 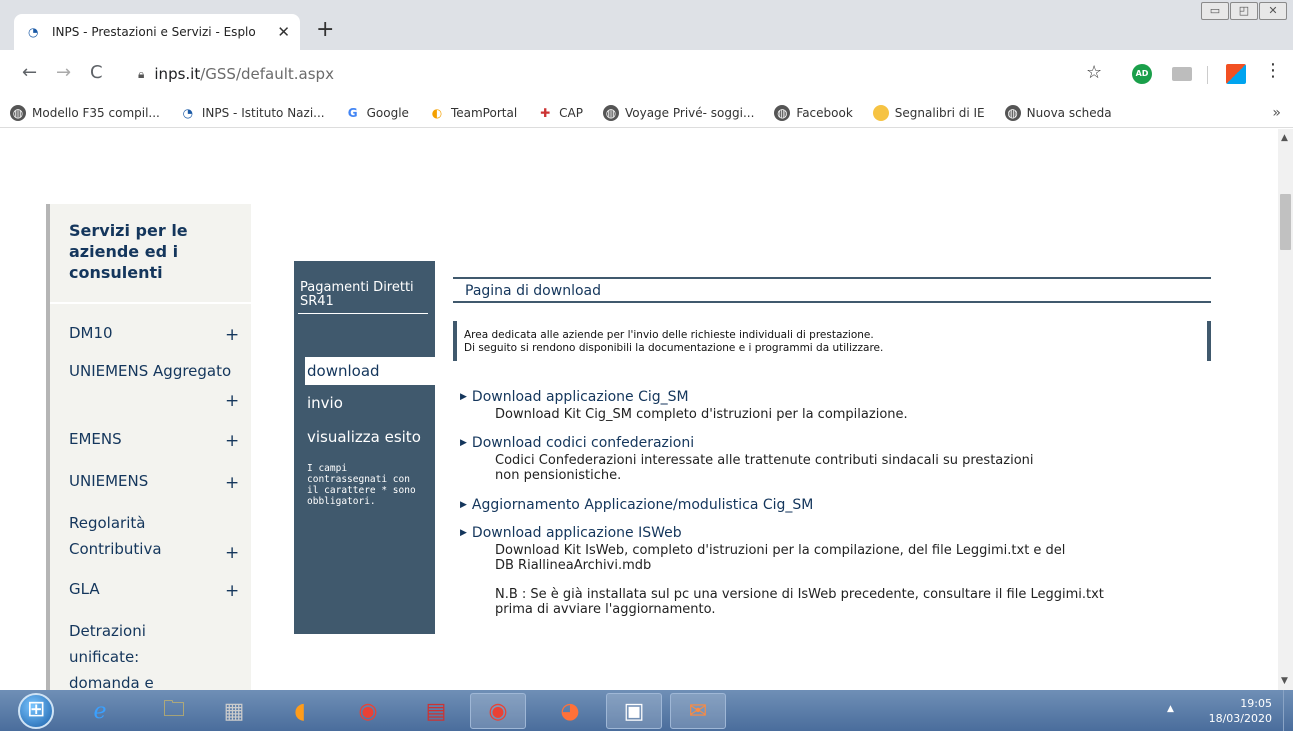 What do you see at coordinates (1182, 74) in the screenshot?
I see `camera-extension-icon` at bounding box center [1182, 74].